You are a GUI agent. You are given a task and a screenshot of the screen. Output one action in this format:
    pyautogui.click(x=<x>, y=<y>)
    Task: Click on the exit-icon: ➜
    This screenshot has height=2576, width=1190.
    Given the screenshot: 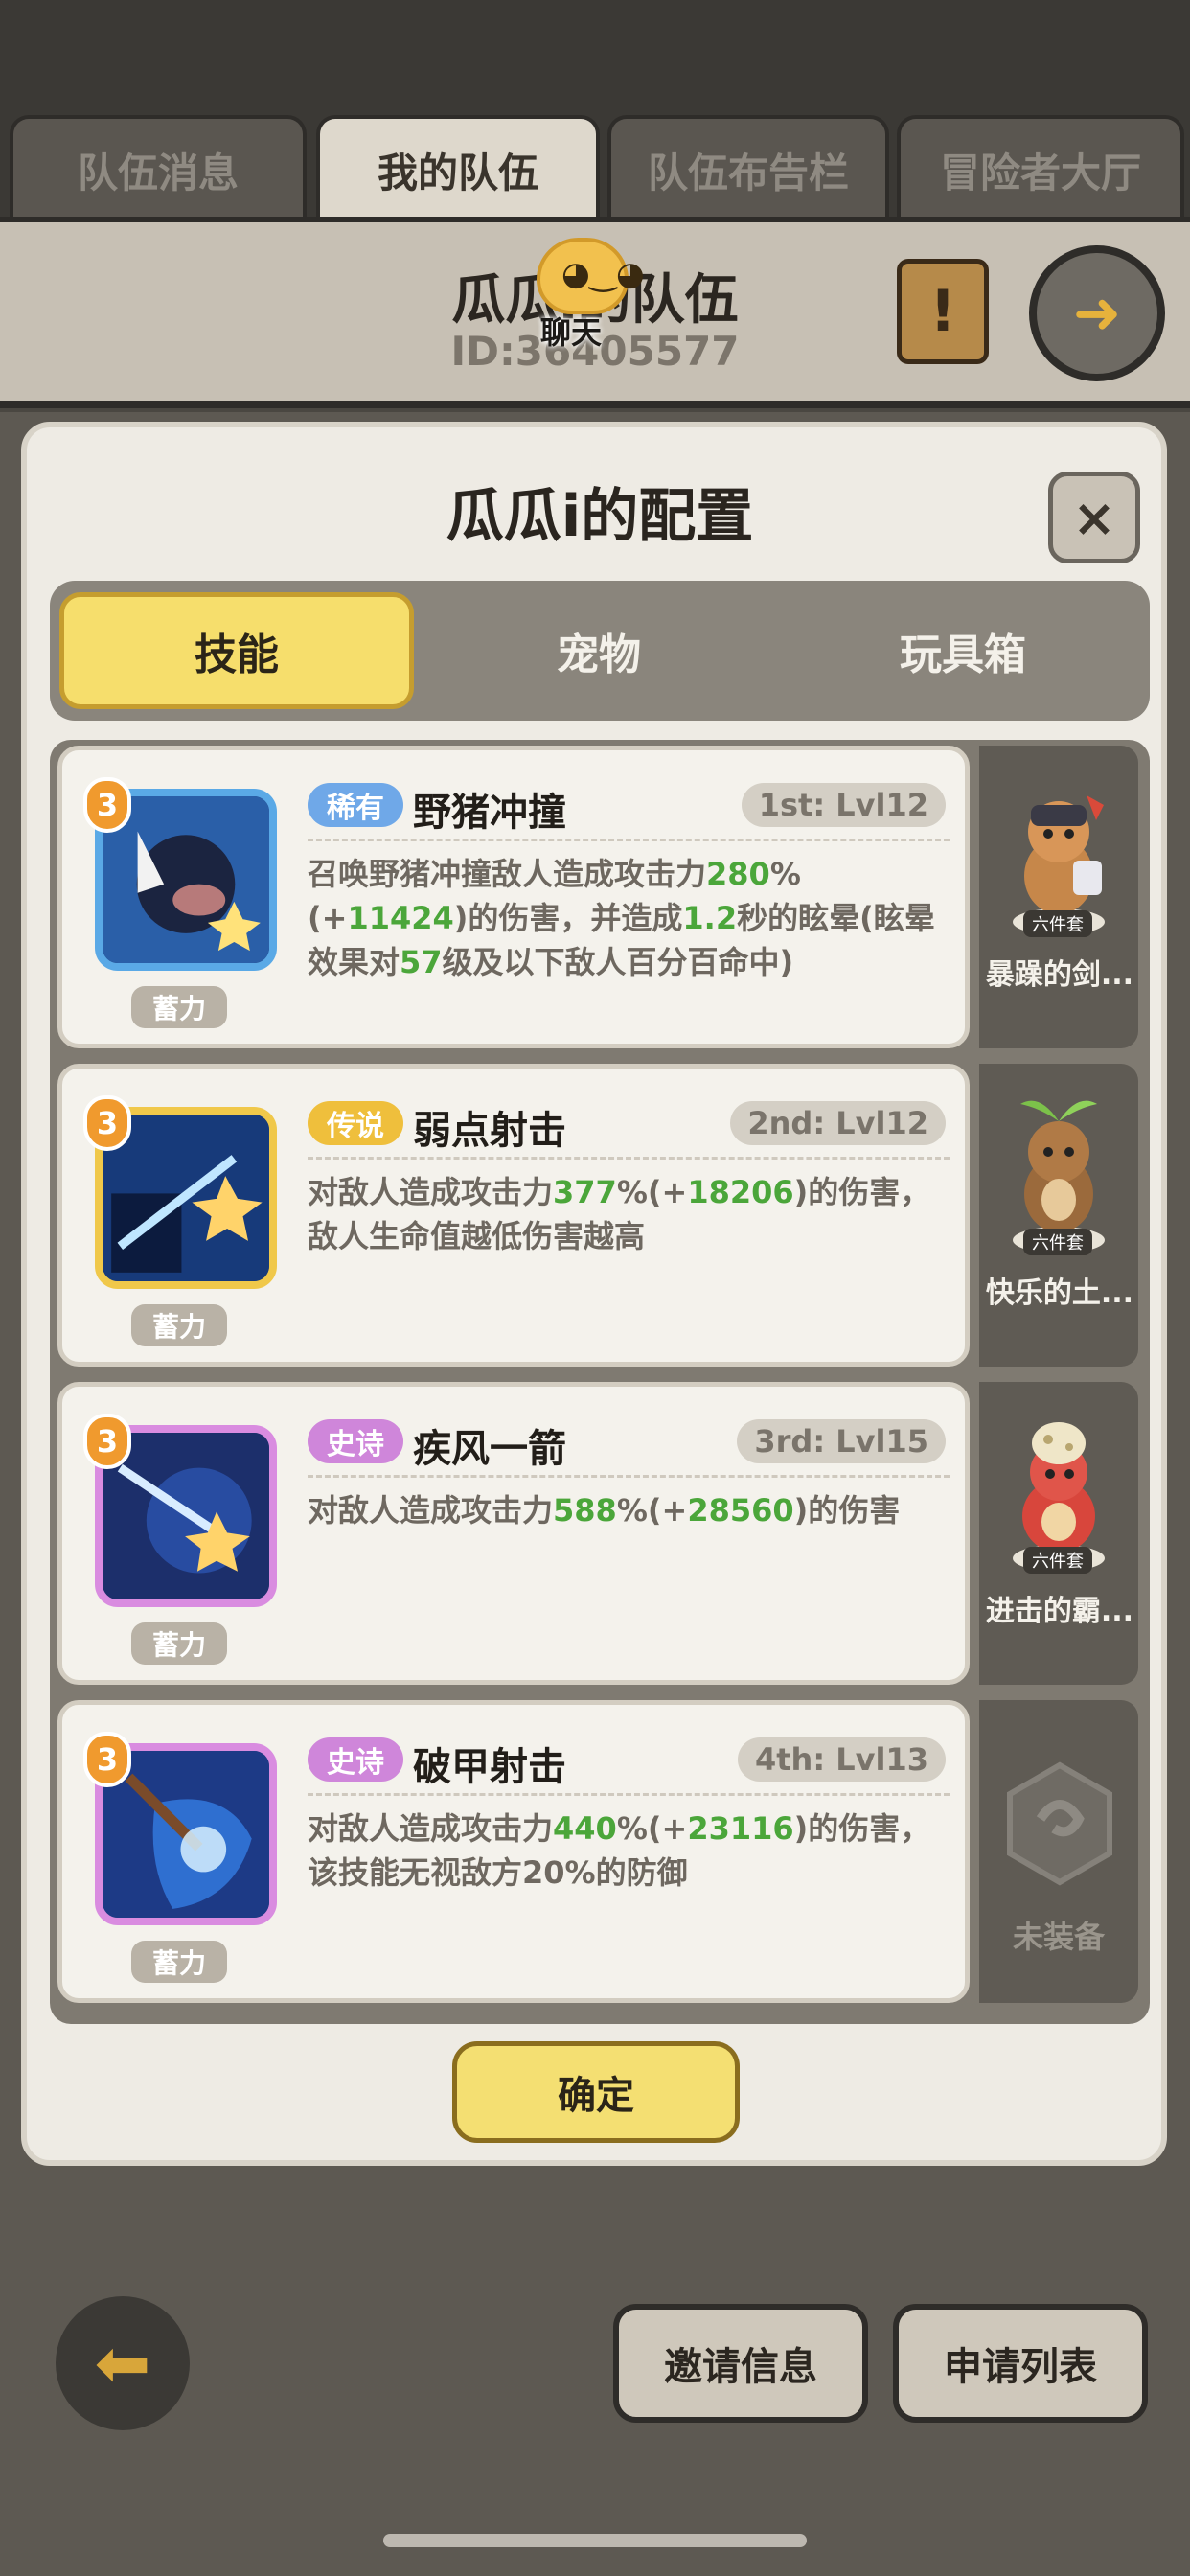 What is the action you would take?
    pyautogui.click(x=1097, y=313)
    